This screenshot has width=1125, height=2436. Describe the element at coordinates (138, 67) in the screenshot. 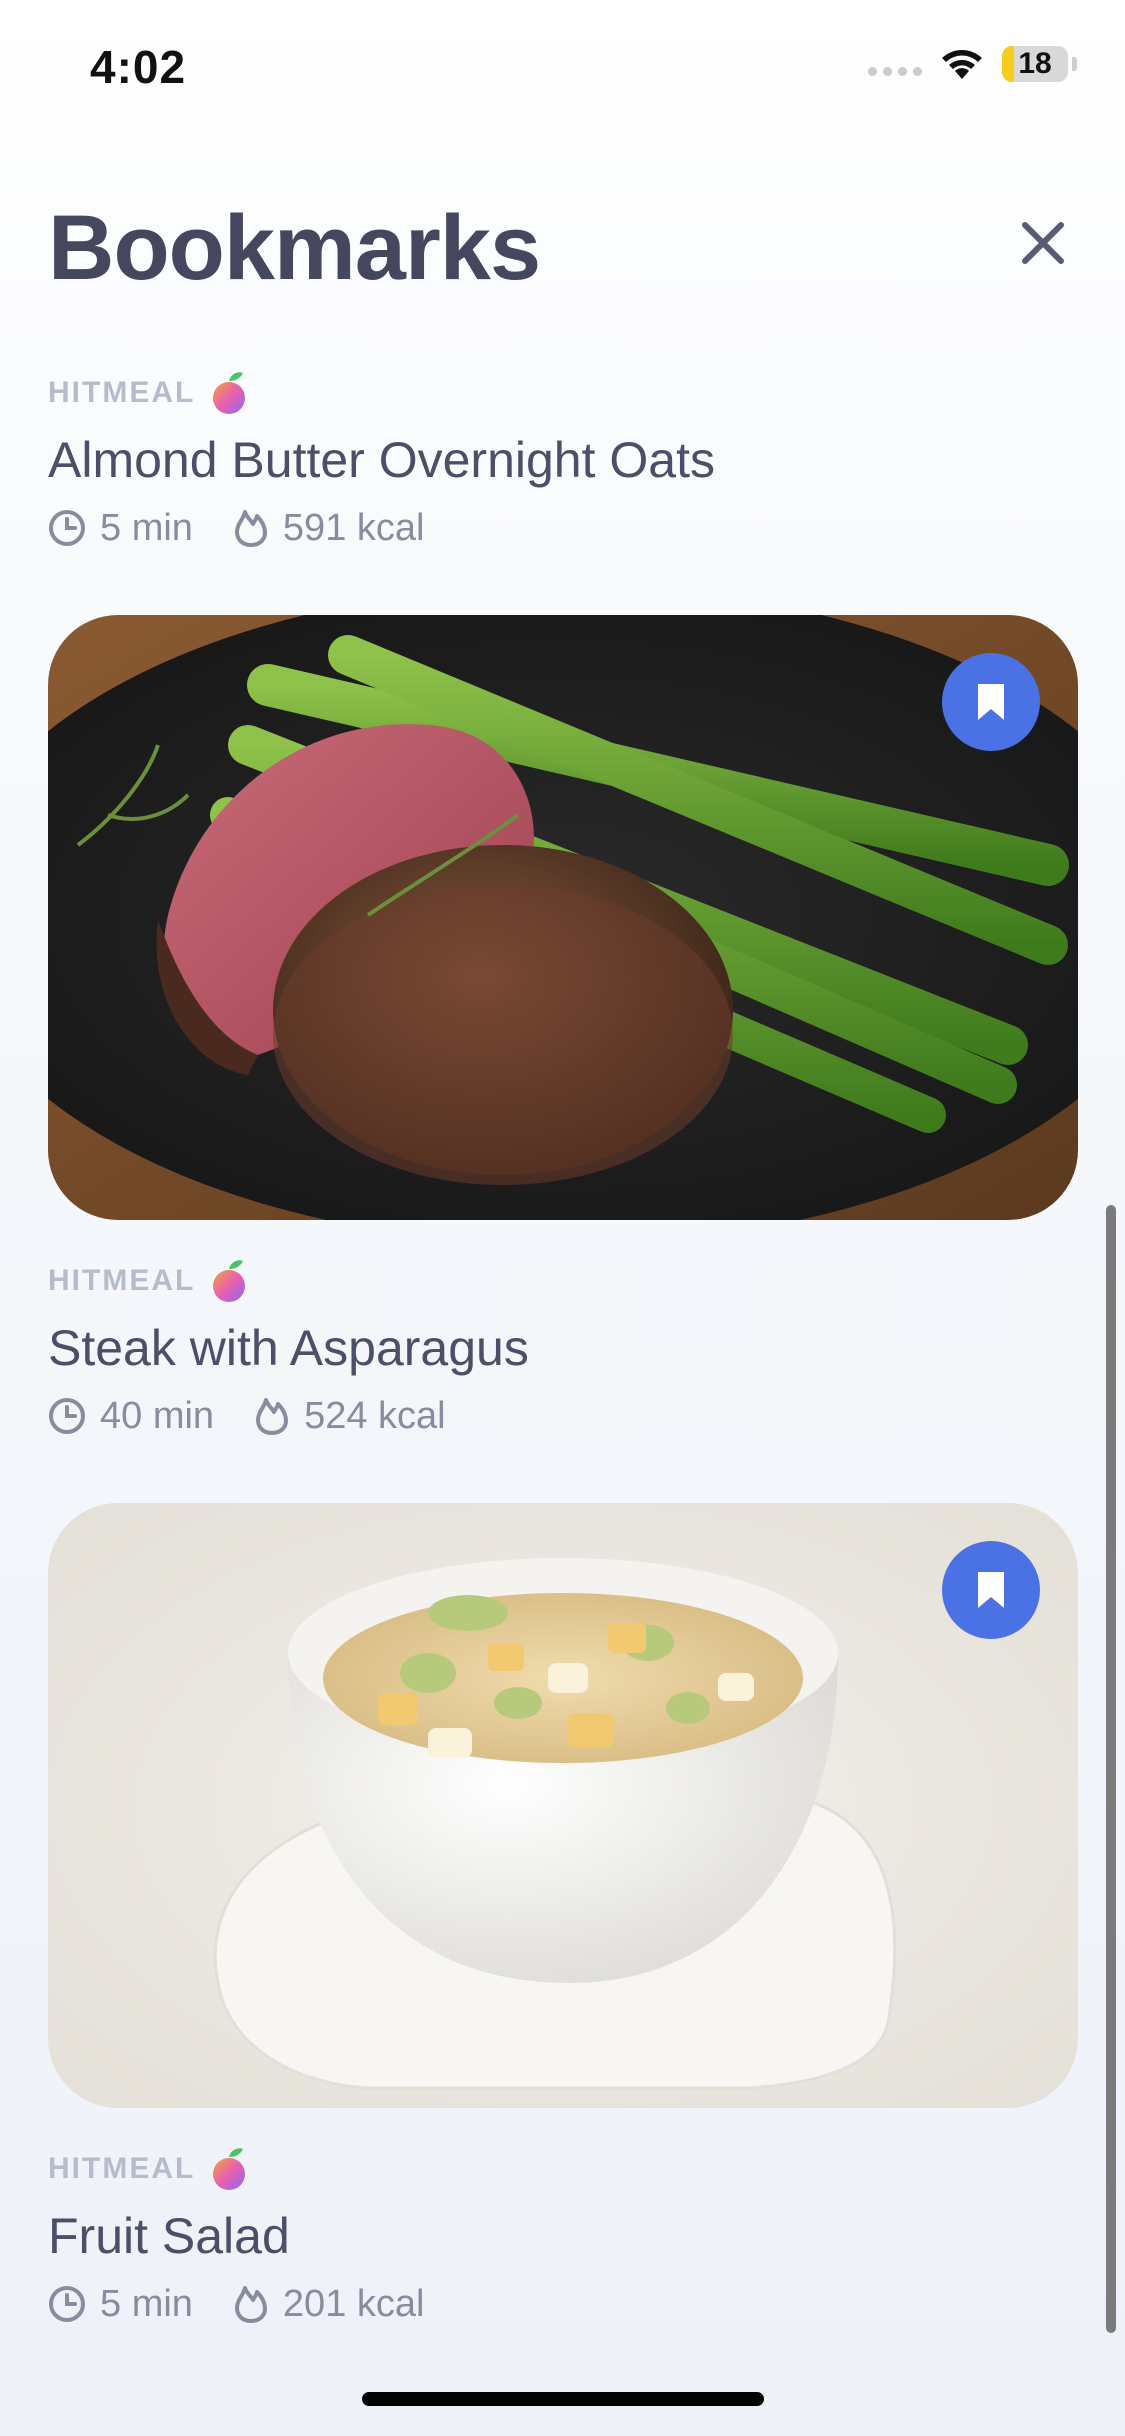

I see `status-time: 4:02` at that location.